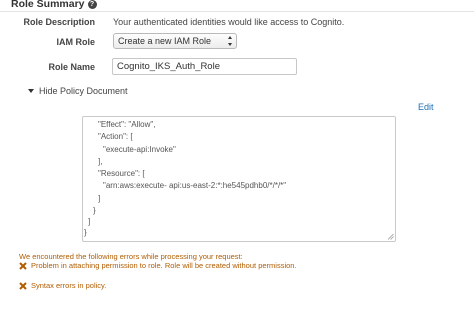 This screenshot has height=326, width=474. I want to click on hide-policy-label: Hide Policy Document, so click(83, 91).